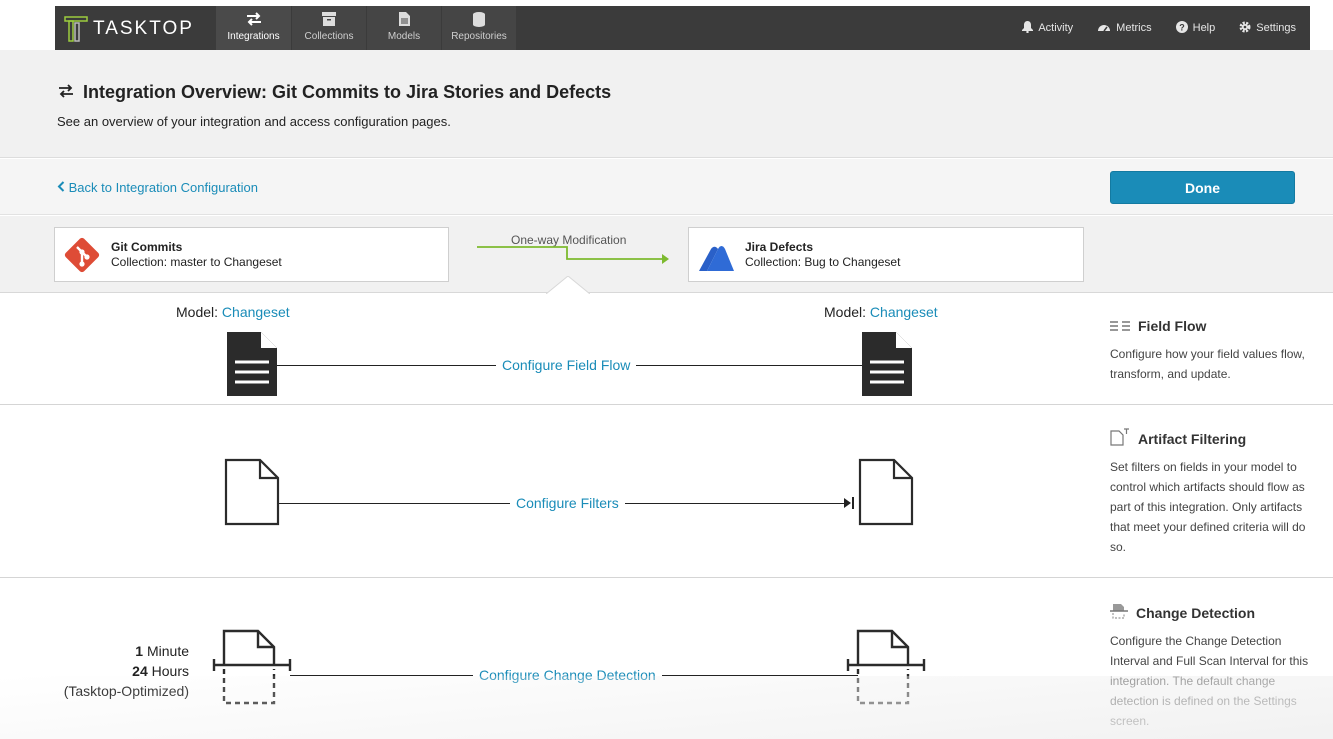 This screenshot has height=739, width=1333. What do you see at coordinates (82, 255) in the screenshot?
I see `git-logo-icon` at bounding box center [82, 255].